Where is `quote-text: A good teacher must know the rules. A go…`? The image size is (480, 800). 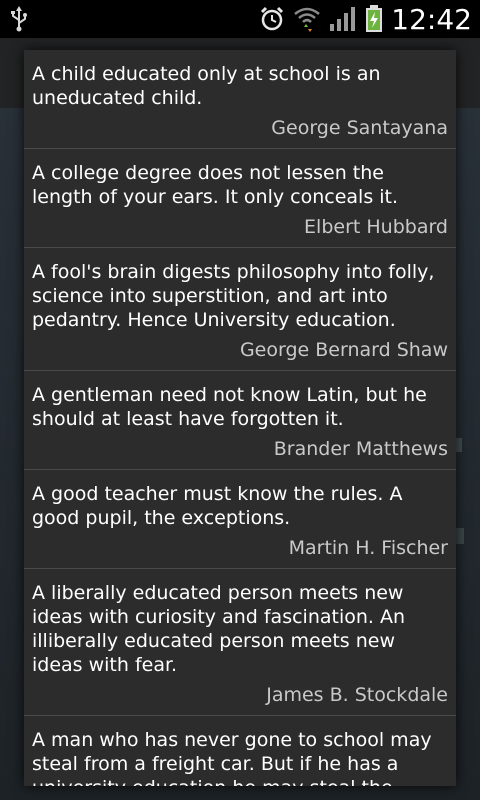 quote-text: A good teacher must know the rules. A go… is located at coordinates (217, 506).